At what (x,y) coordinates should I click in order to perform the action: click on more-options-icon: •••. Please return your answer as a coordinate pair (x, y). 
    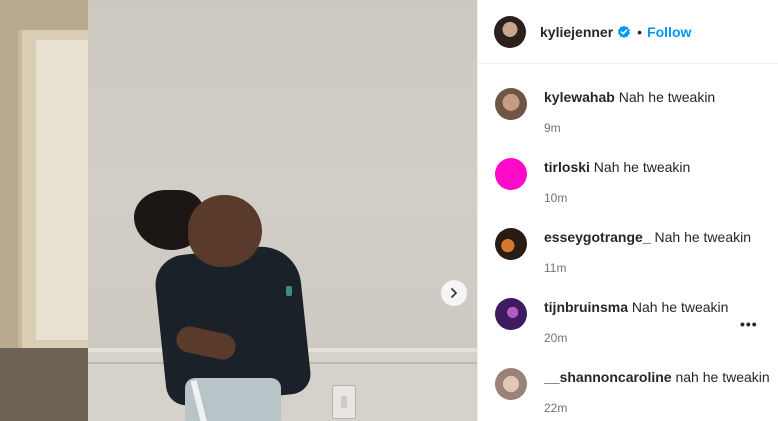
    Looking at the image, I should click on (749, 324).